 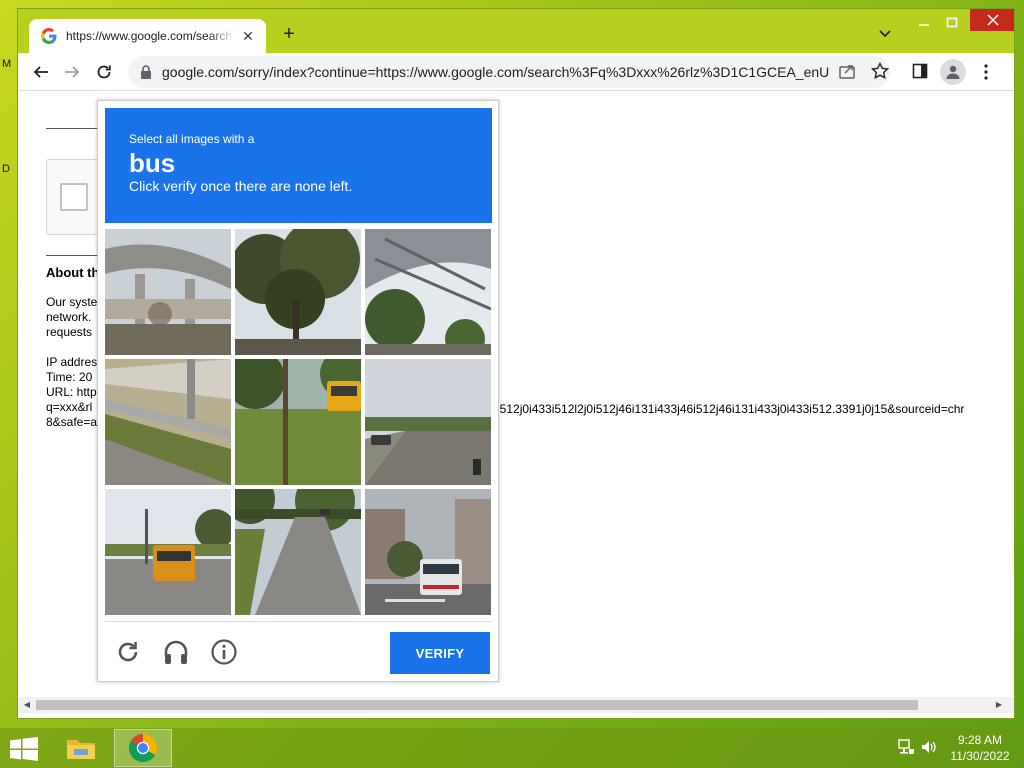 I want to click on windows-start-icon, so click(x=24, y=749).